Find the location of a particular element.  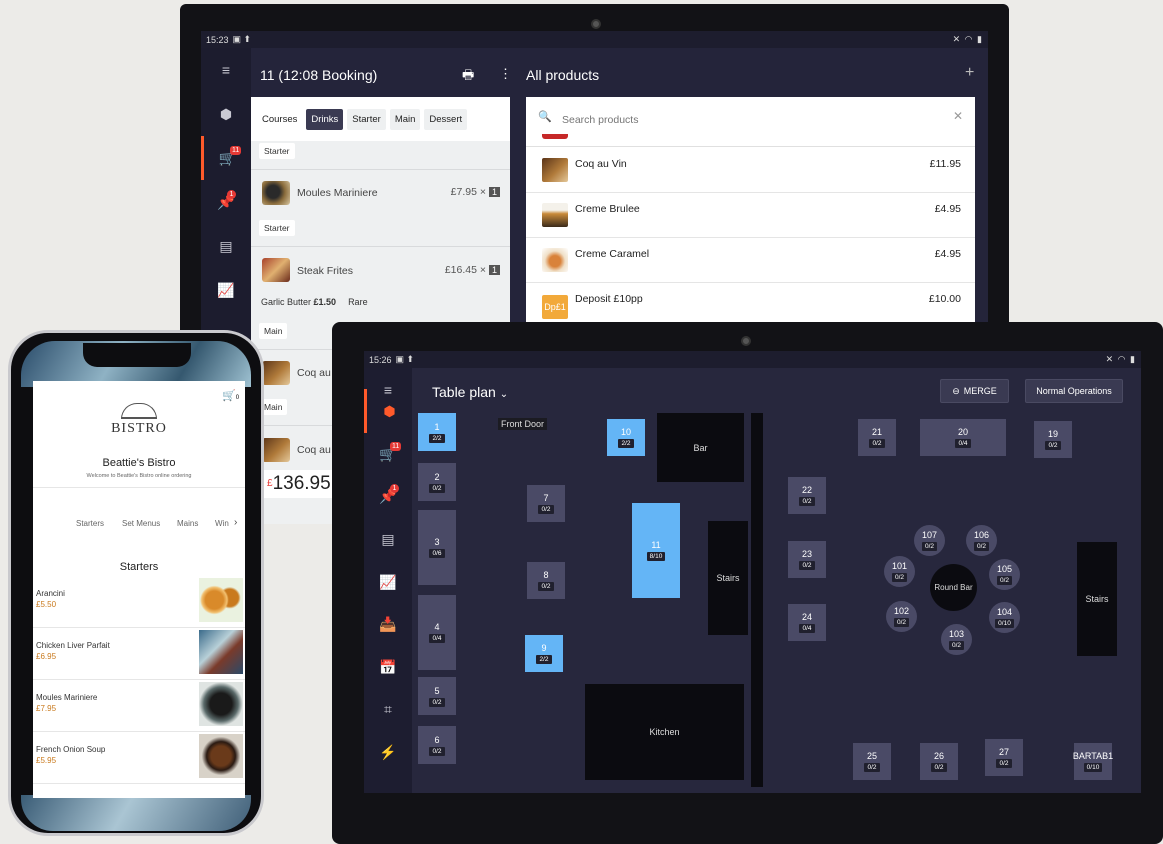

order-line-name: Steak Frites is located at coordinates (325, 271).